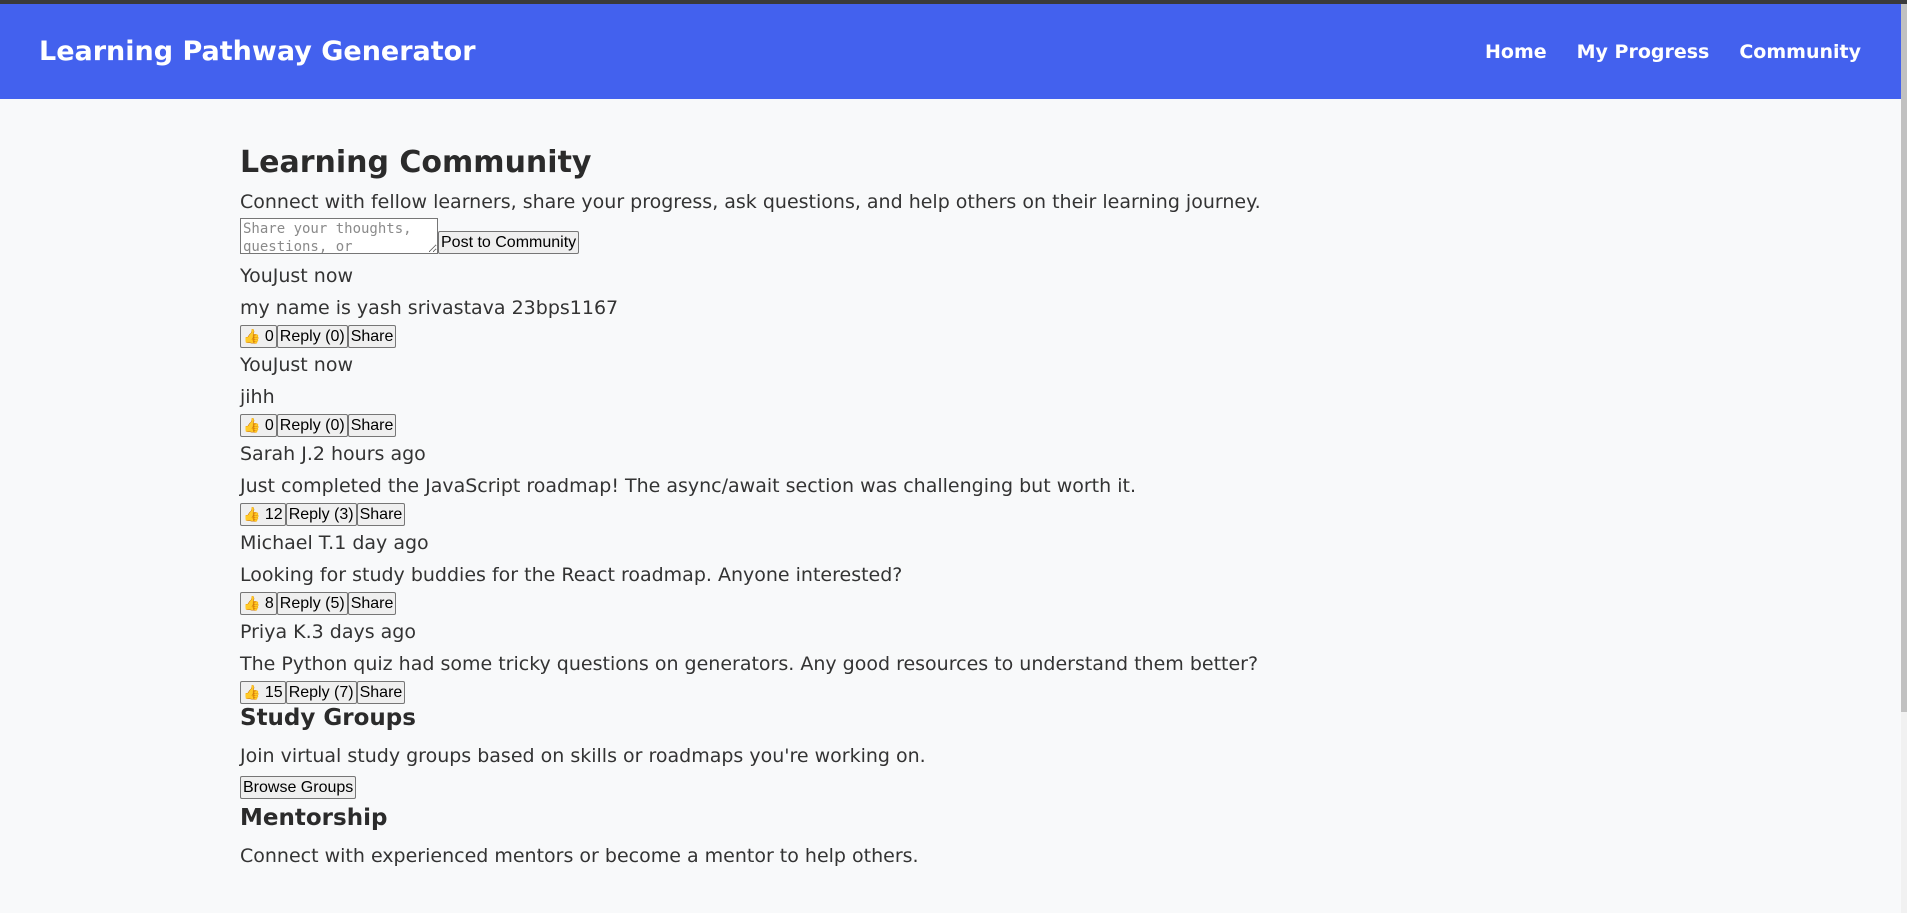 The image size is (1907, 913). I want to click on post-time: 2 hours ago, so click(369, 454).